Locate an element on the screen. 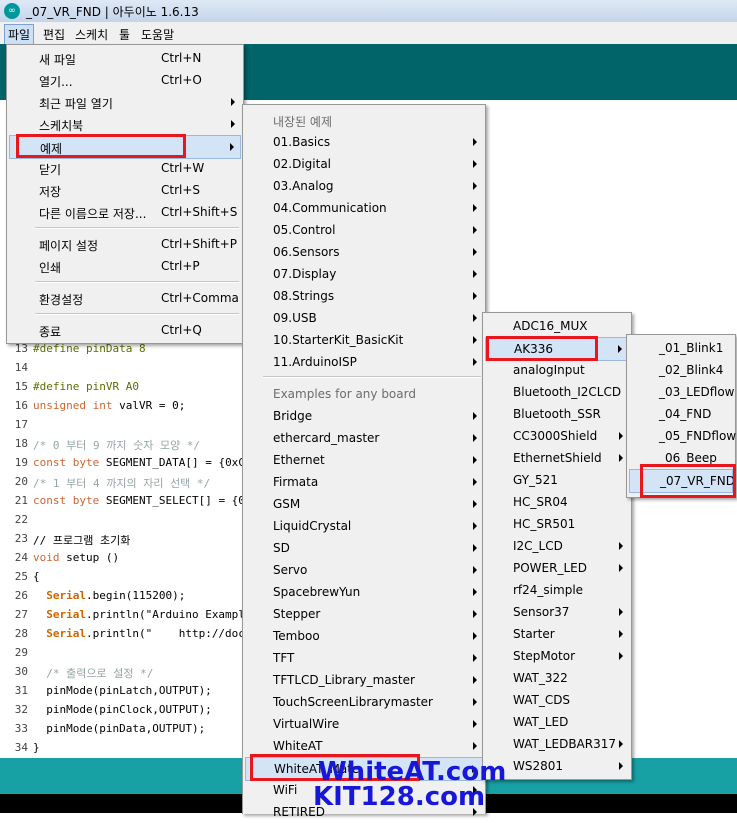 This screenshot has height=823, width=737. whiteat-item-bluetooth-i2clcd: Bluetooth_I2CLCD is located at coordinates (557, 392).